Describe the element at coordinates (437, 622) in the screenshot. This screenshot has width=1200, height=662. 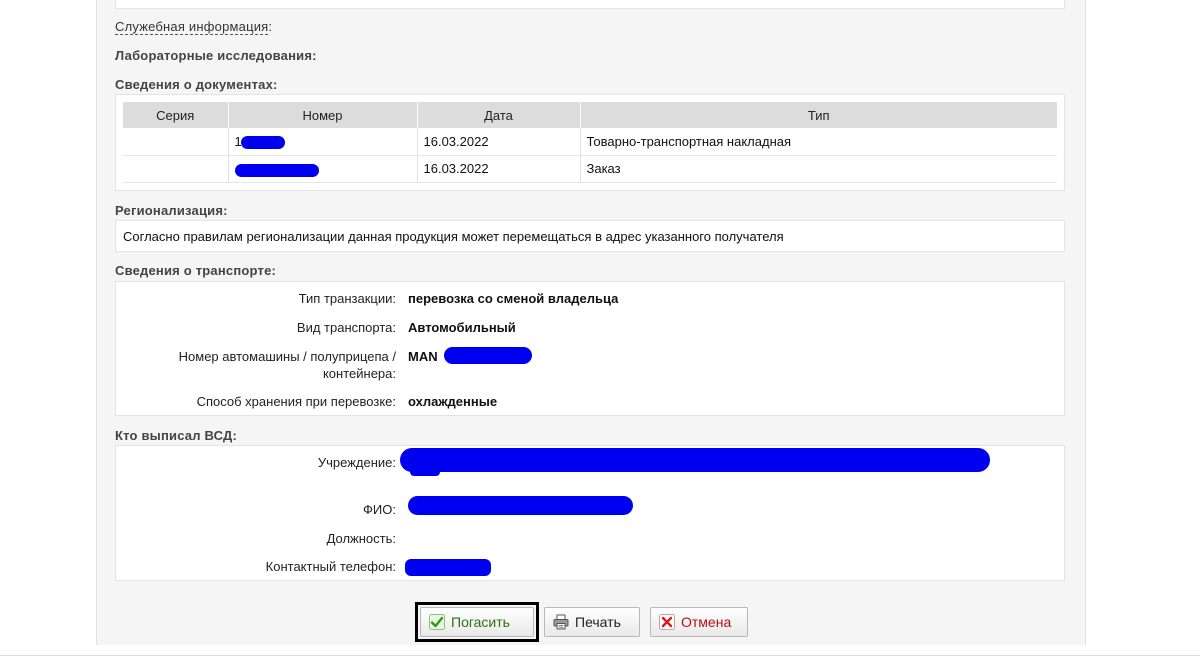
I see `checkmark-icon` at that location.